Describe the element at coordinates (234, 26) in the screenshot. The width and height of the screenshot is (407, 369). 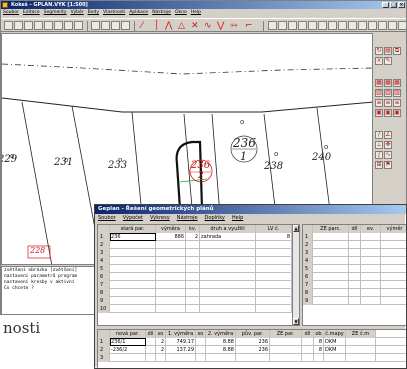
I see `draw-dim-icon: ⇿` at that location.